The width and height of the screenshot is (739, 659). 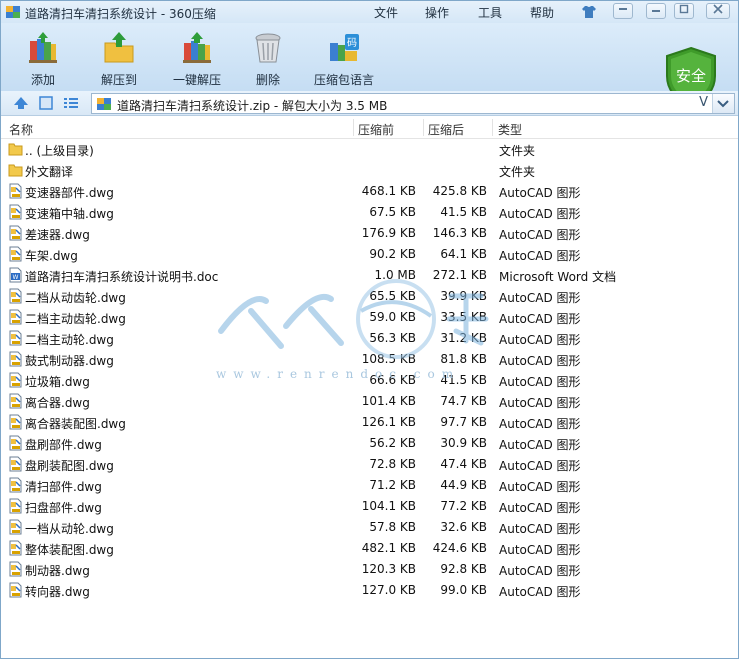 I want to click on file-size: 120.3 KB, so click(x=388, y=569).